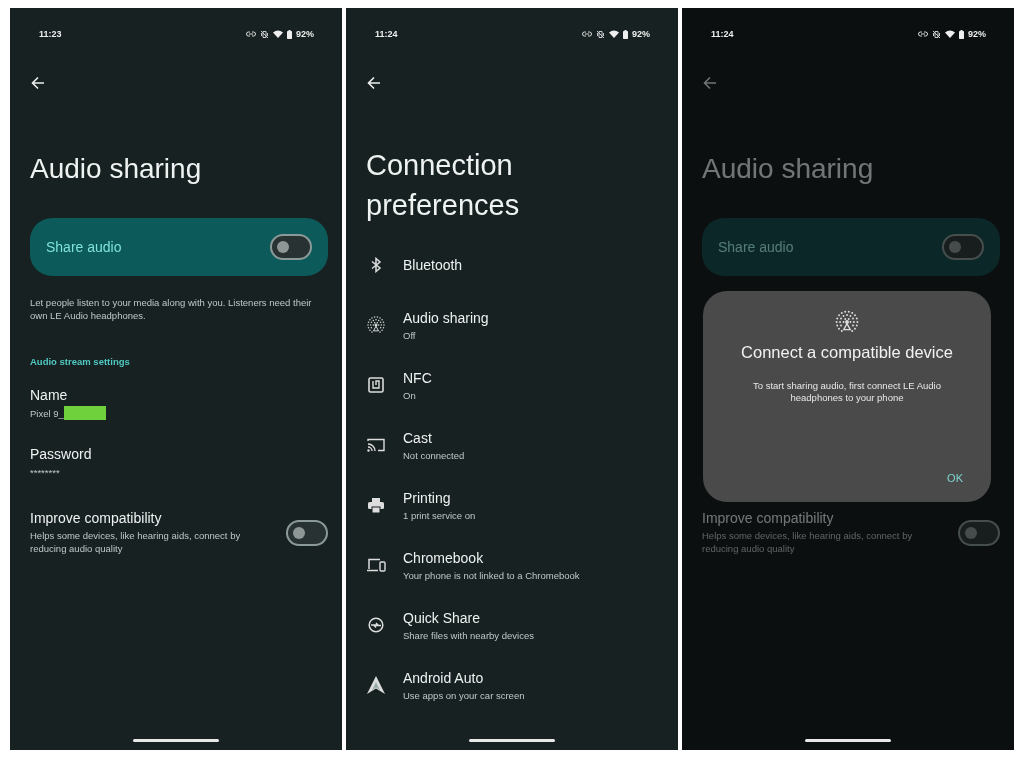  I want to click on setting-title: Bluetooth, so click(433, 265).